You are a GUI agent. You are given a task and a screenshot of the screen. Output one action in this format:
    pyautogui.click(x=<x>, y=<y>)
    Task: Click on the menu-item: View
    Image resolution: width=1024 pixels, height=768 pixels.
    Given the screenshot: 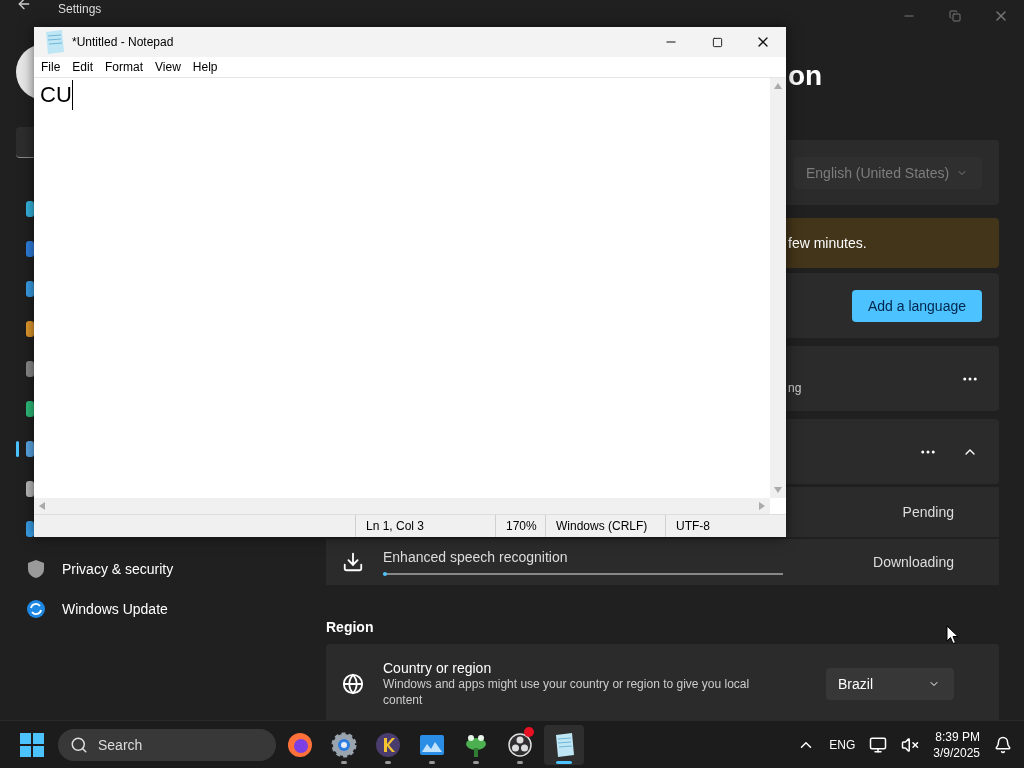 What is the action you would take?
    pyautogui.click(x=169, y=67)
    